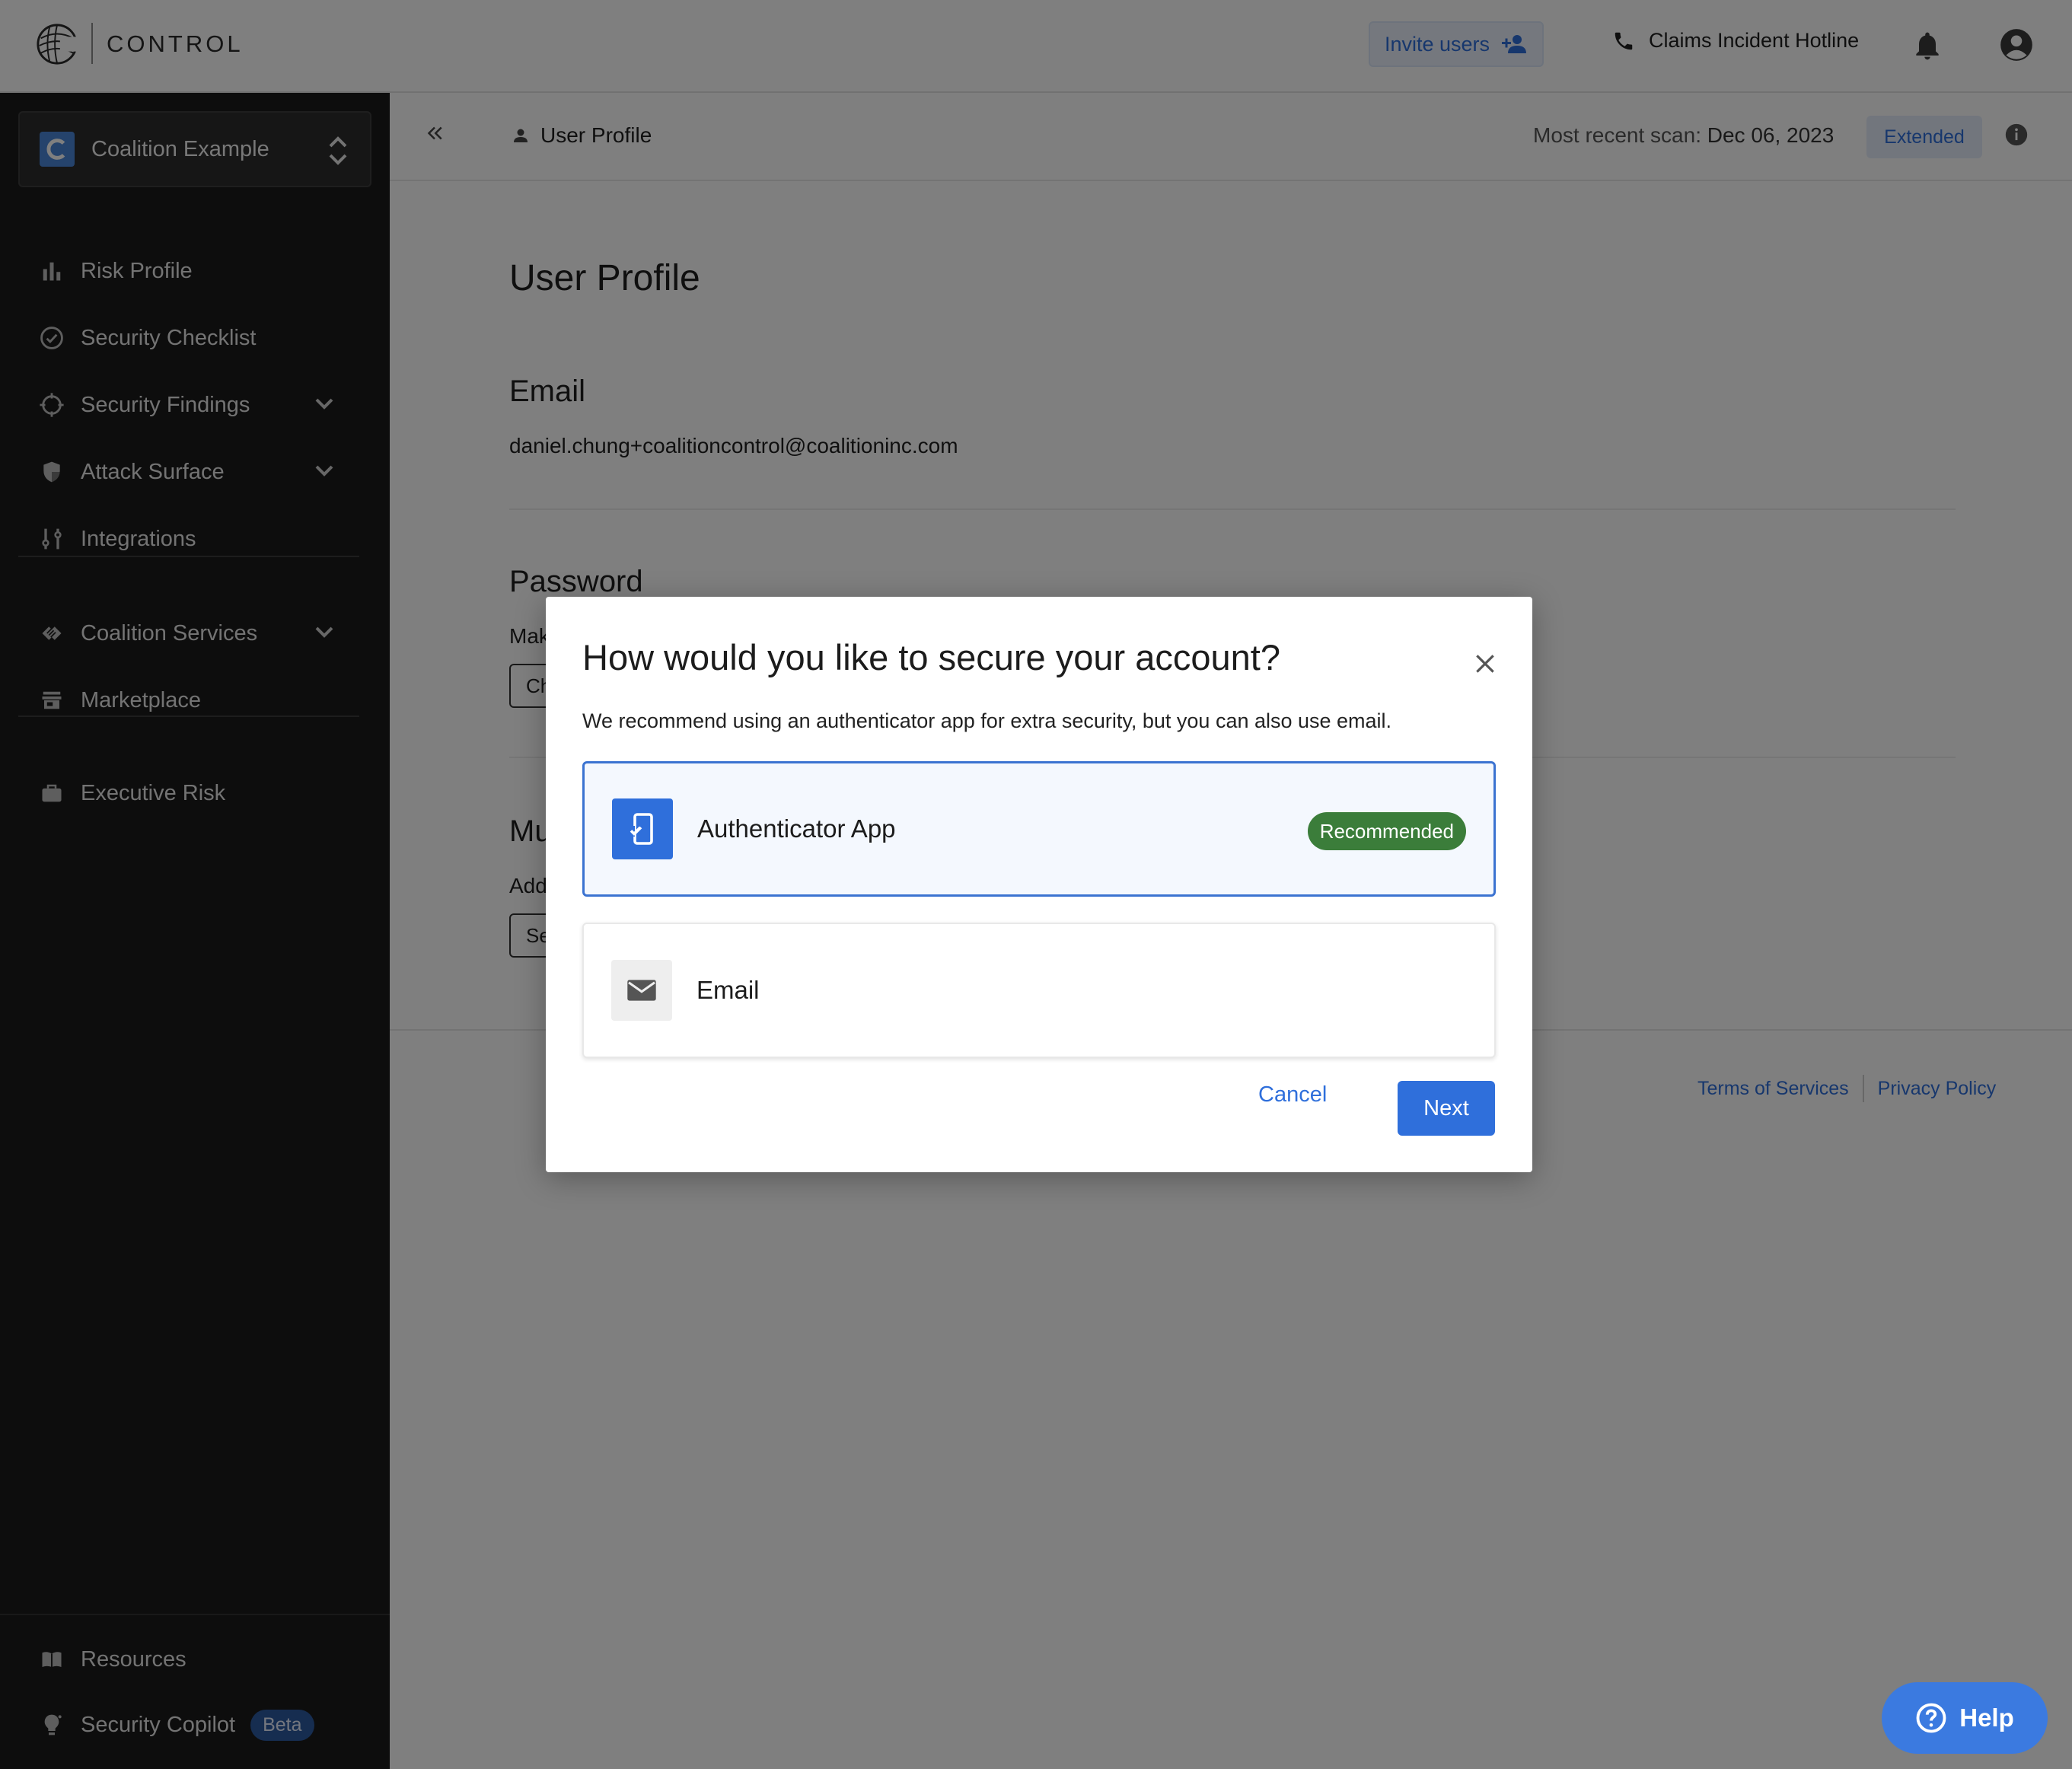  I want to click on help-button: Help, so click(1965, 1718).